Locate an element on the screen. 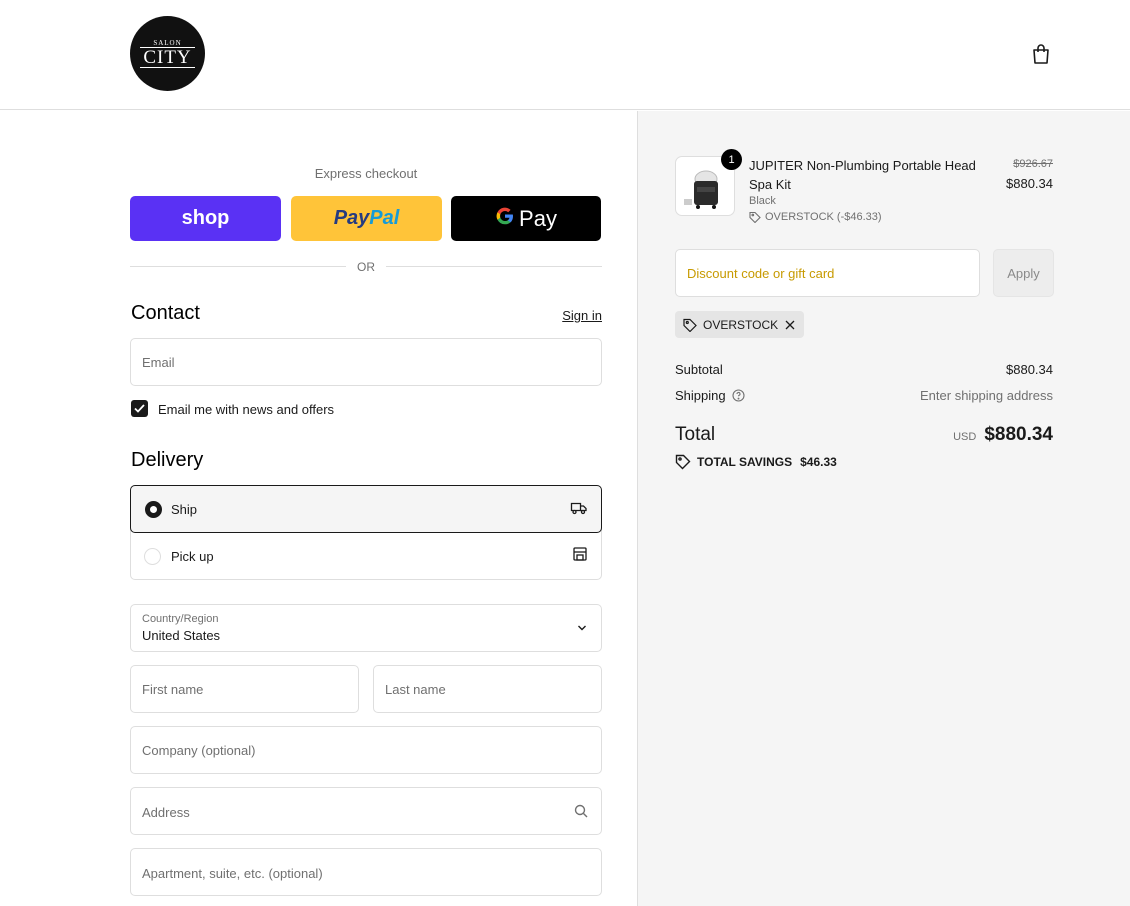  delivery-option-pickup: Pick up is located at coordinates (366, 556).